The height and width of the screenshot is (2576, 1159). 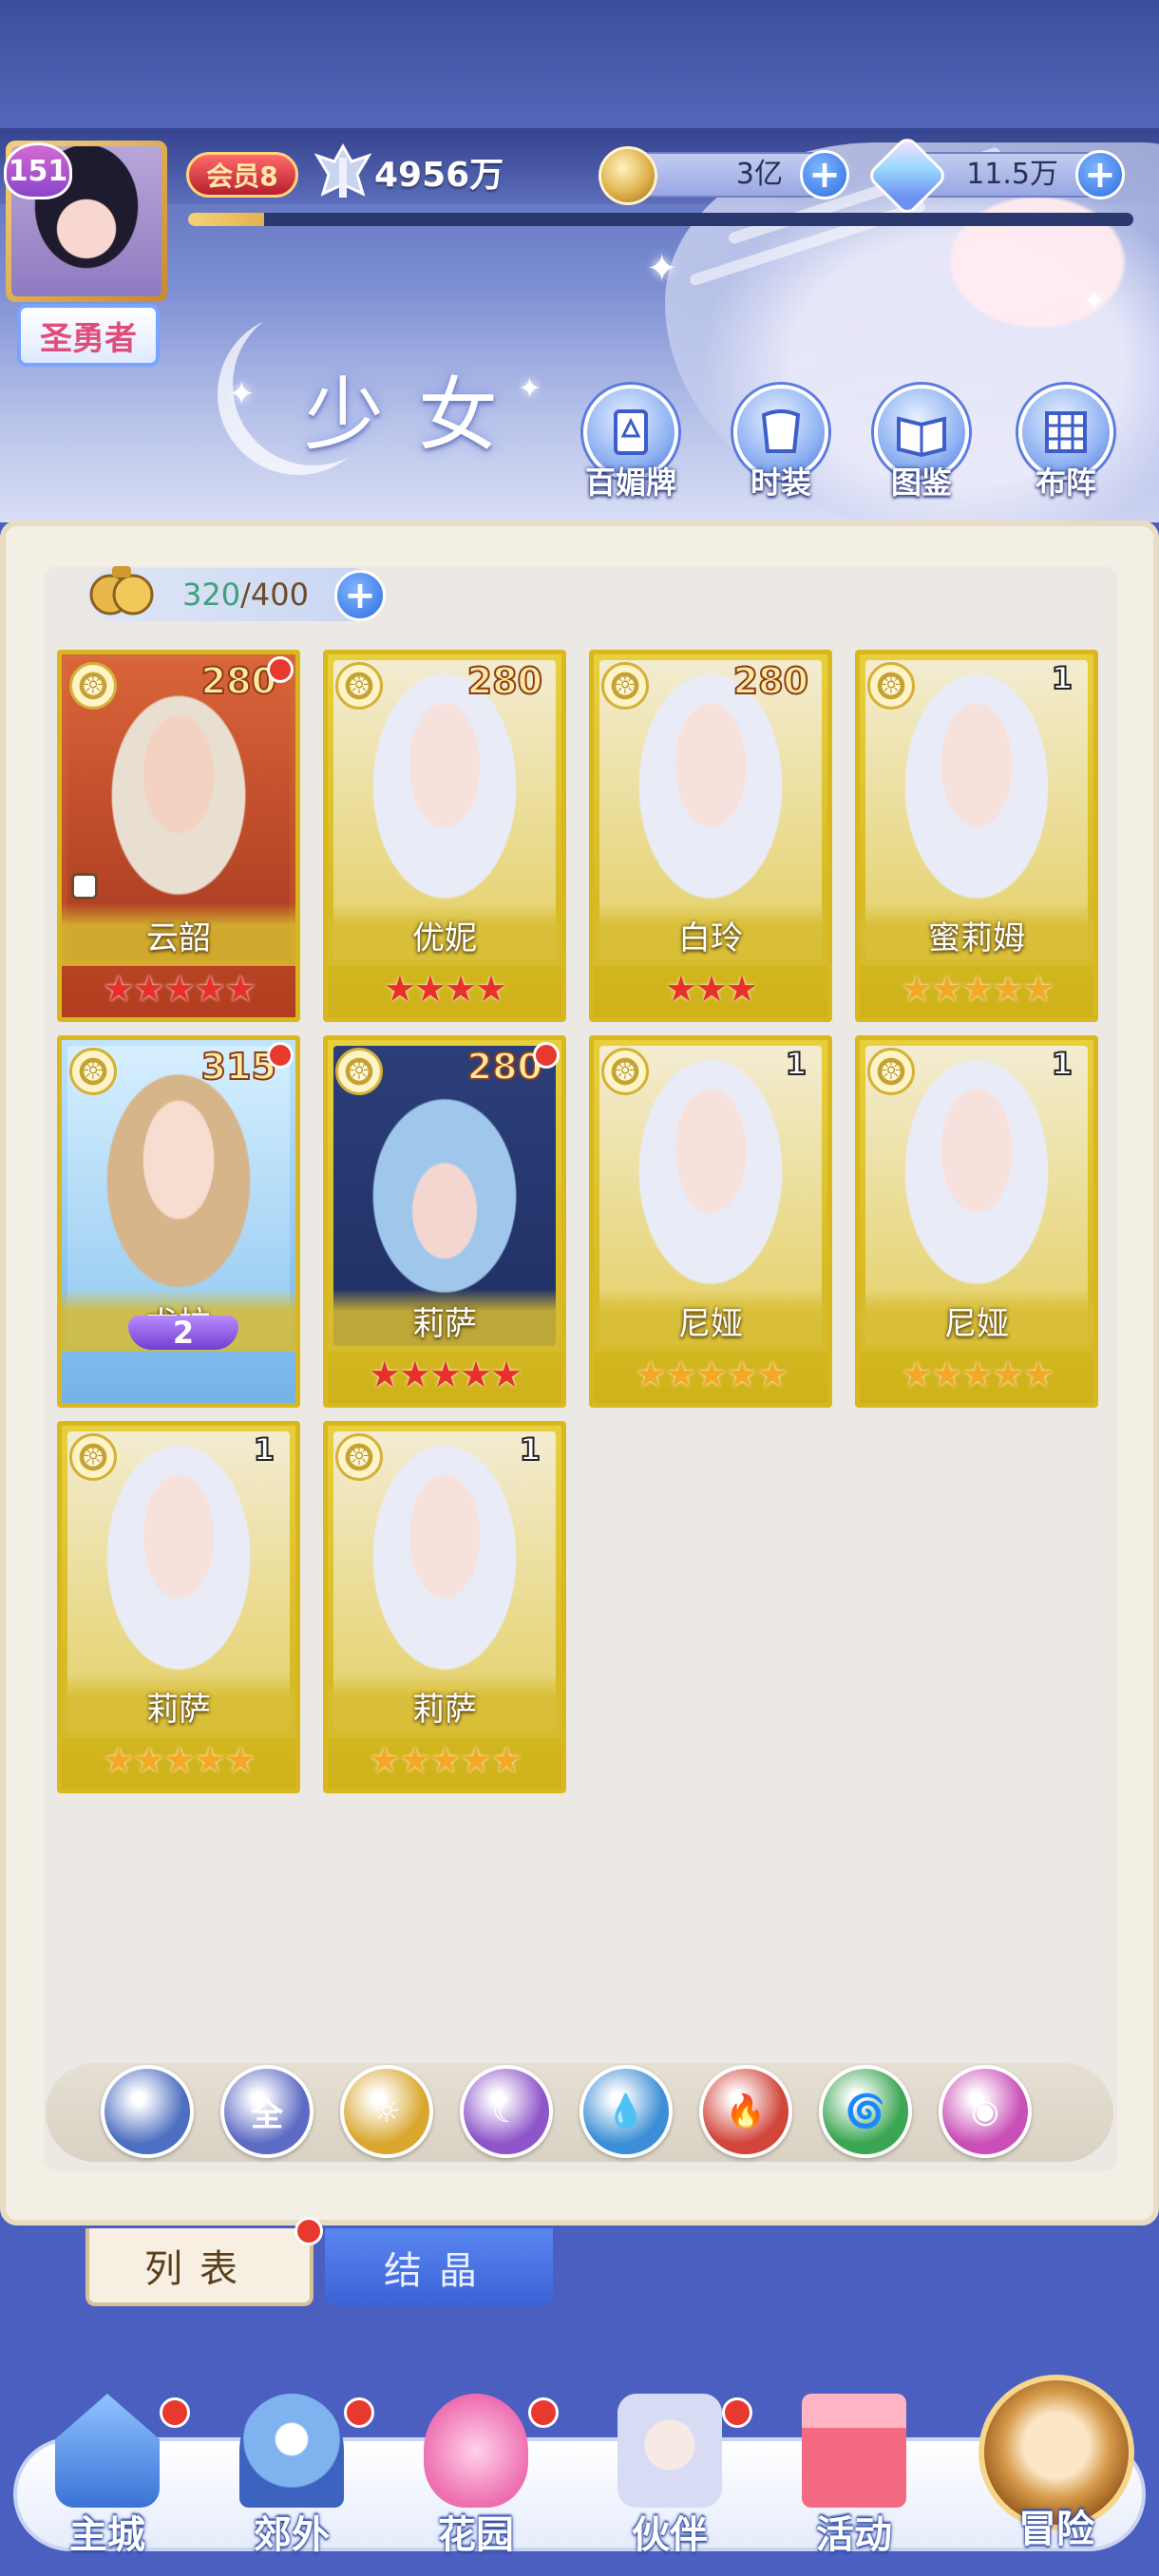 I want to click on nav-main-city: 主城, so click(x=107, y=2475).